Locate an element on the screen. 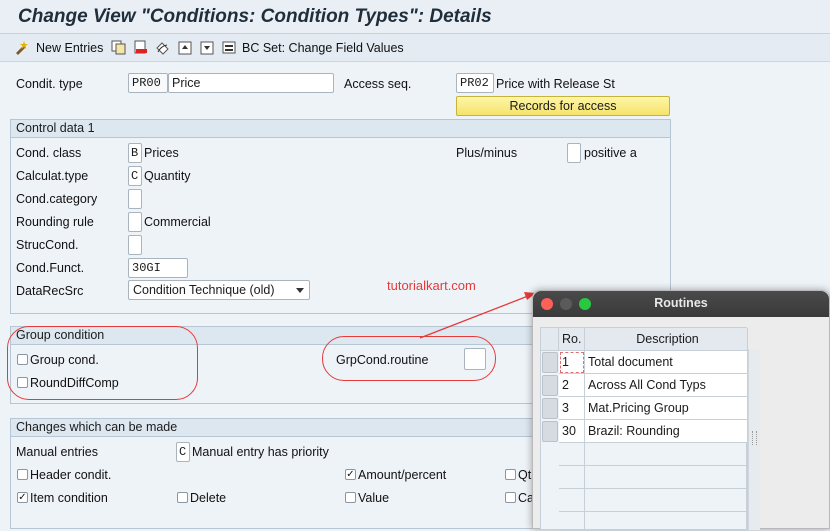 This screenshot has height=531, width=830. routine-number: 3 is located at coordinates (572, 408).